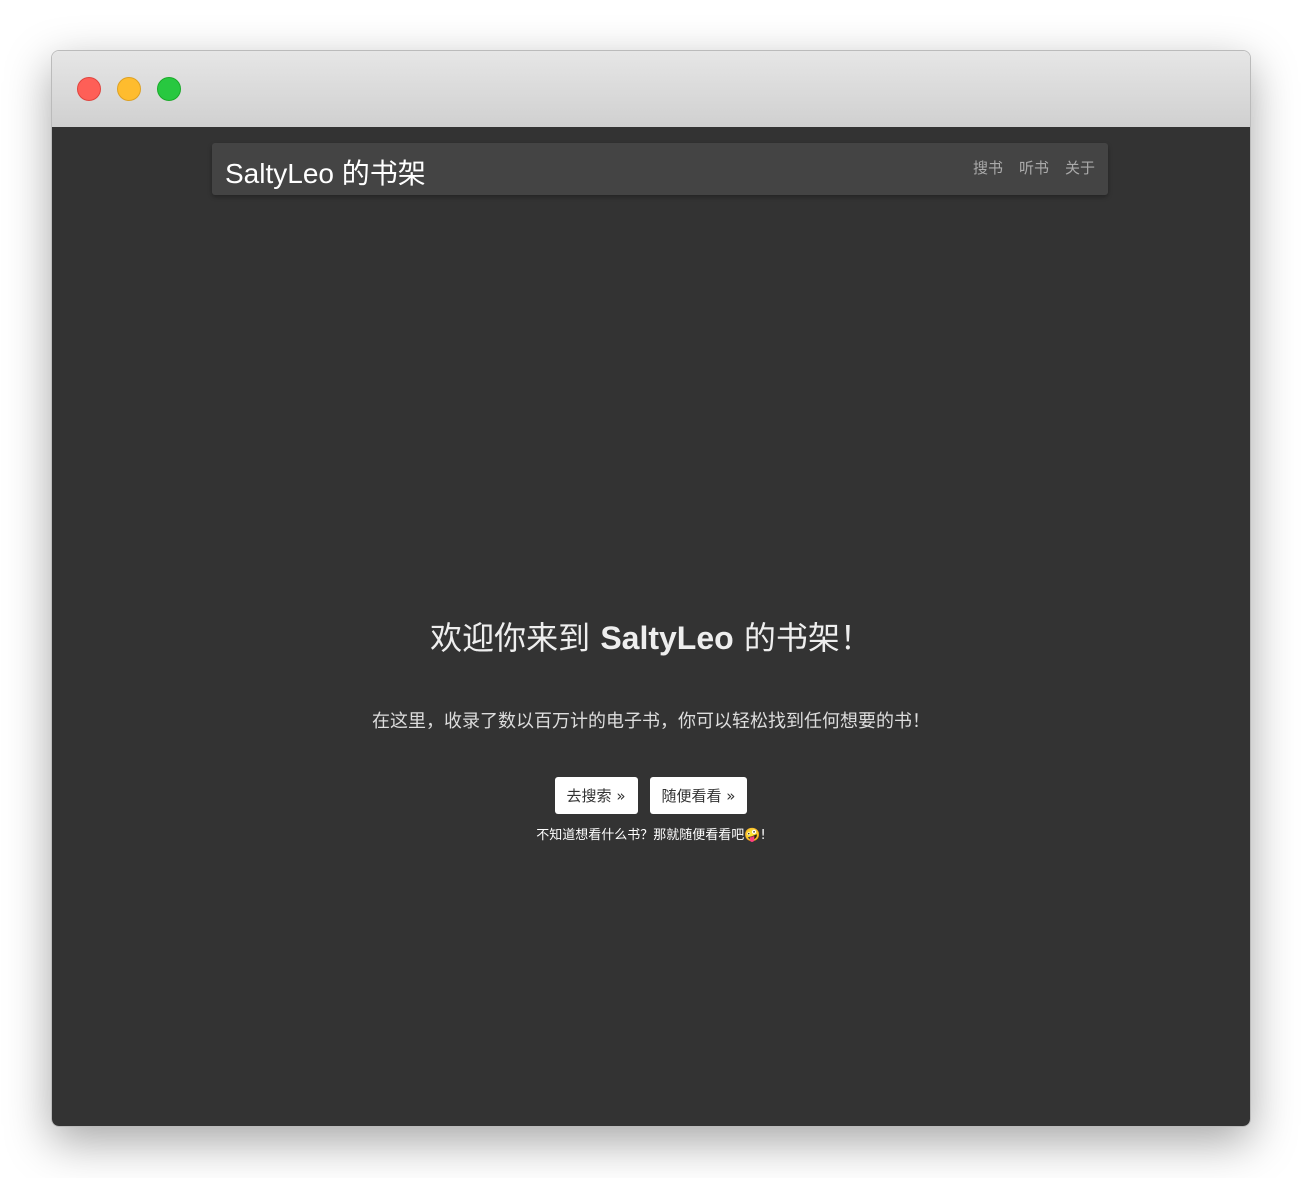  I want to click on search-button: 去搜索 », so click(596, 795).